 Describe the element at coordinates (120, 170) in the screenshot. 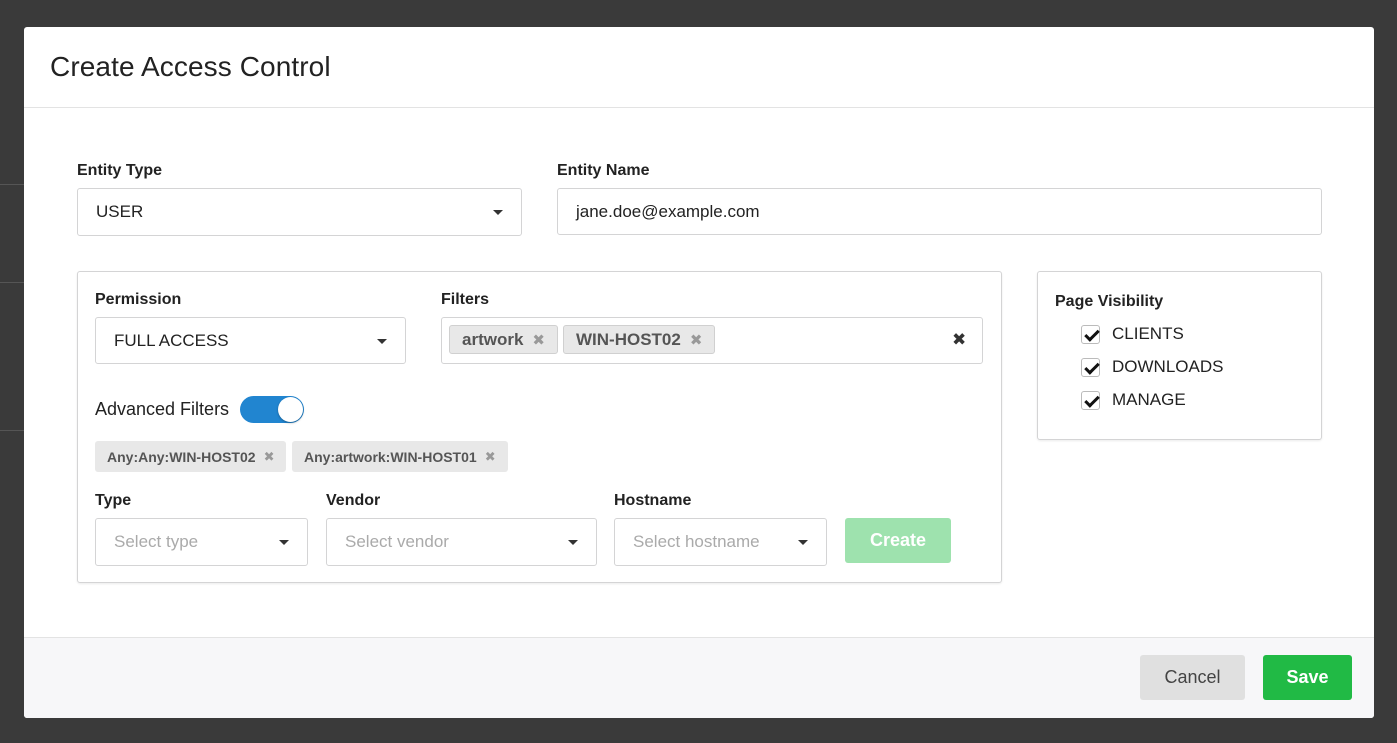

I see `entity-type-label: Entity Type` at that location.